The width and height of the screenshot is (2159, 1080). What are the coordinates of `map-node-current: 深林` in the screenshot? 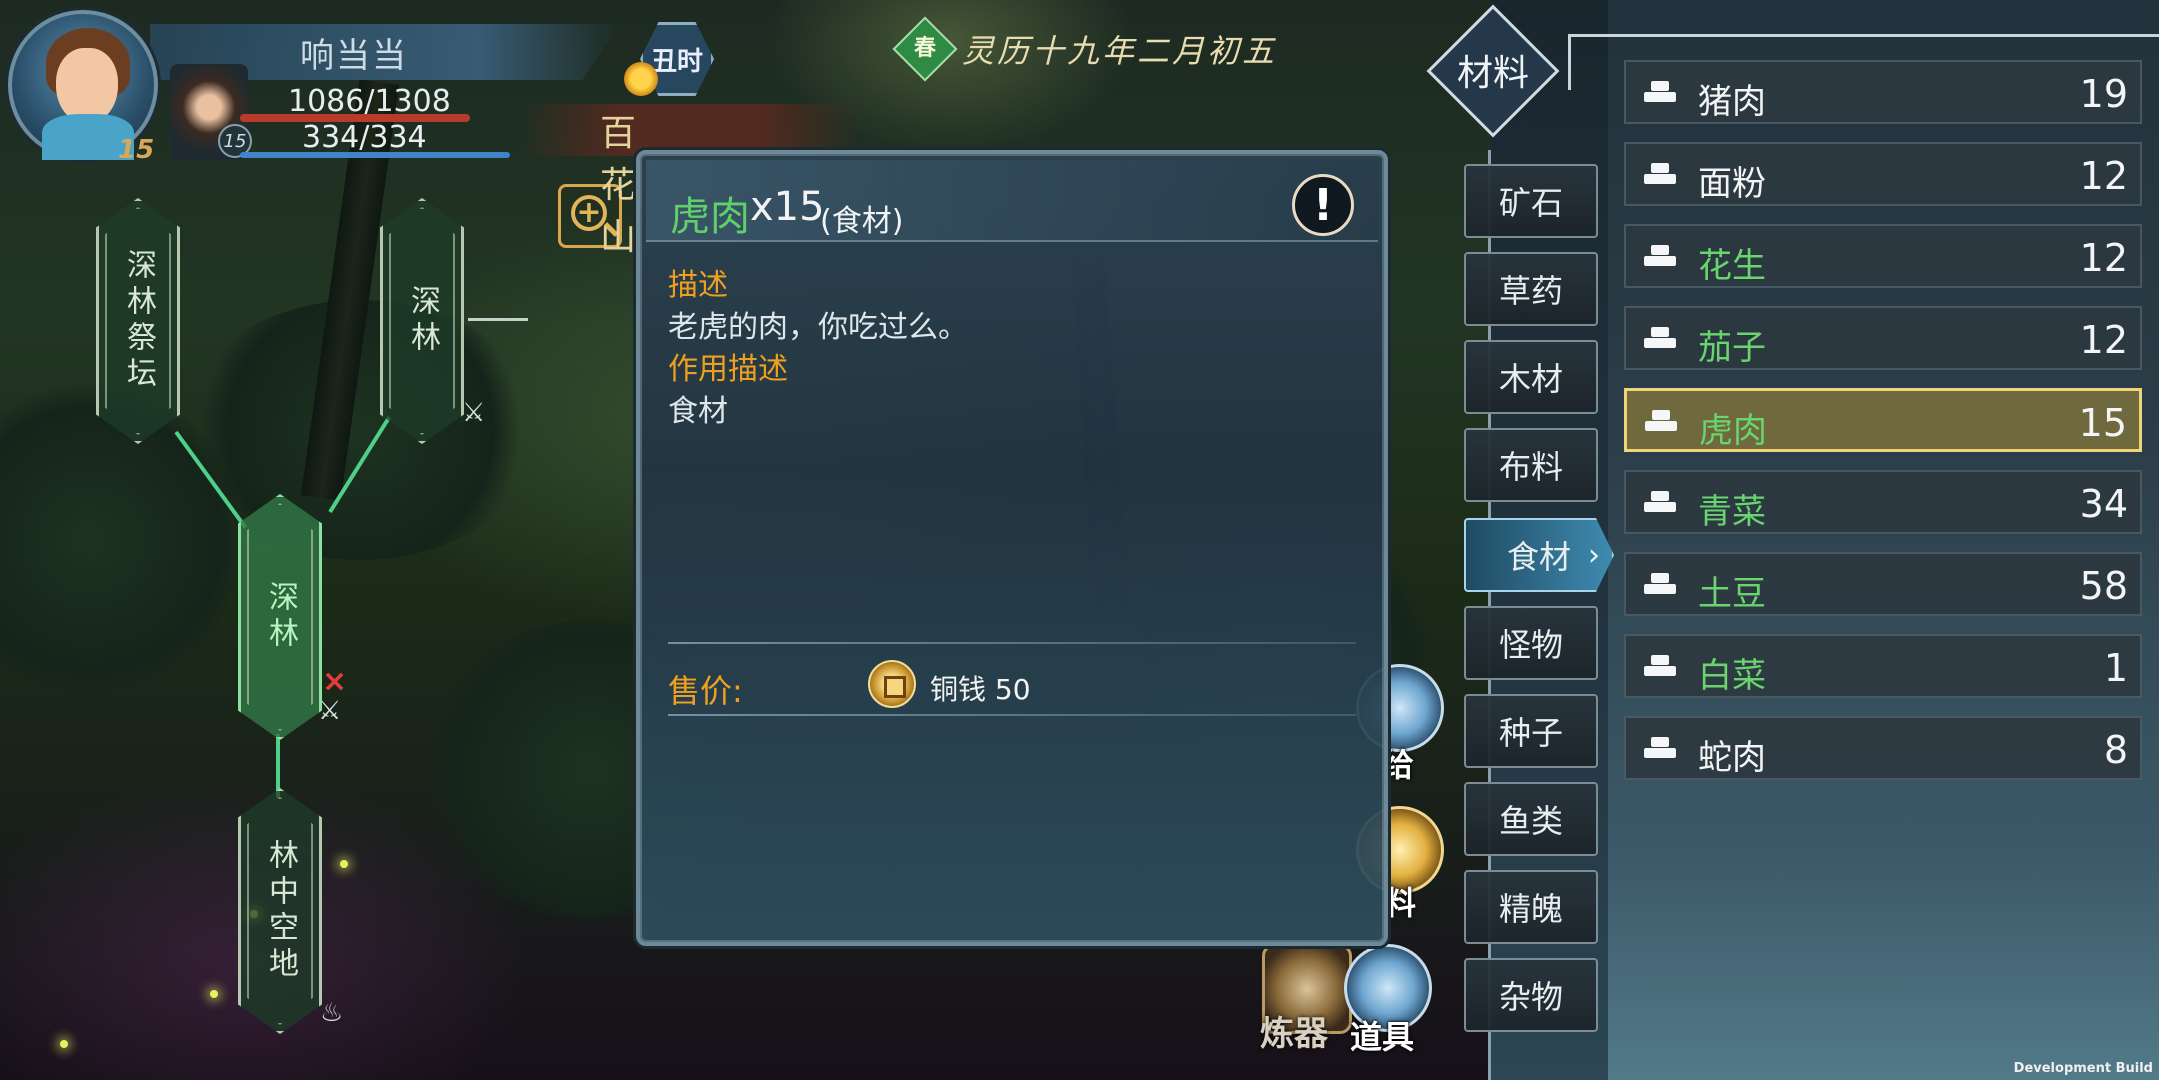 It's located at (280, 617).